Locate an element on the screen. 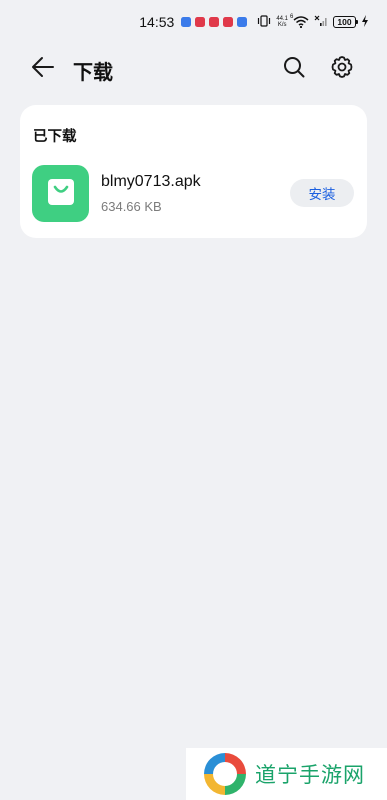  wifi-icon: 6 is located at coordinates (299, 21).